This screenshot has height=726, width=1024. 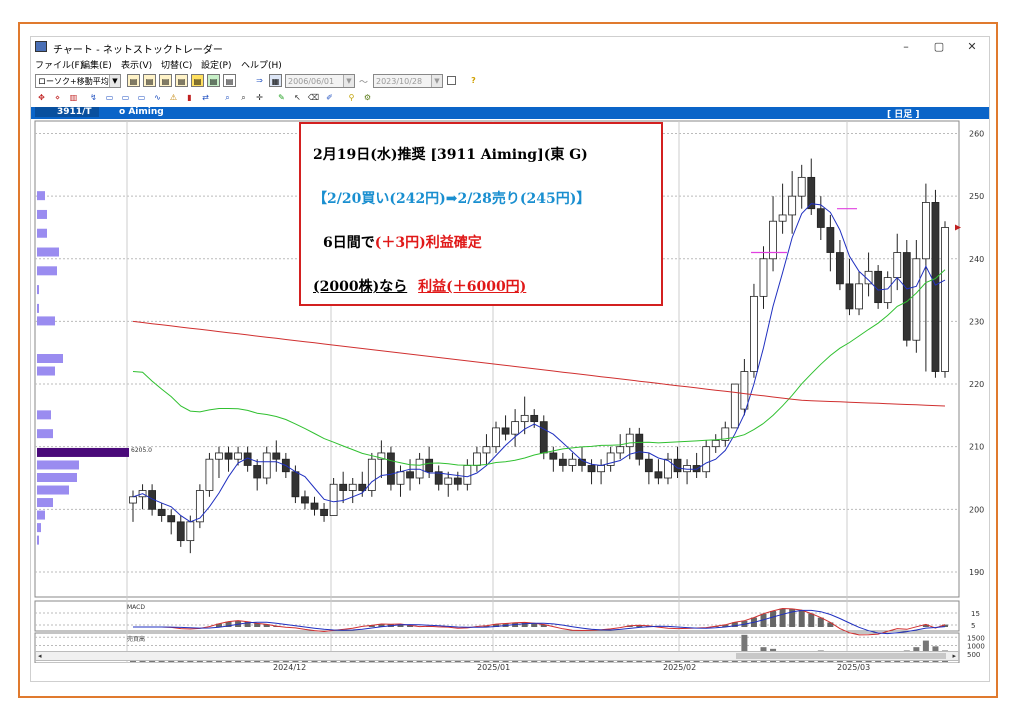 I want to click on search-icon: ⚲, so click(x=351, y=97).